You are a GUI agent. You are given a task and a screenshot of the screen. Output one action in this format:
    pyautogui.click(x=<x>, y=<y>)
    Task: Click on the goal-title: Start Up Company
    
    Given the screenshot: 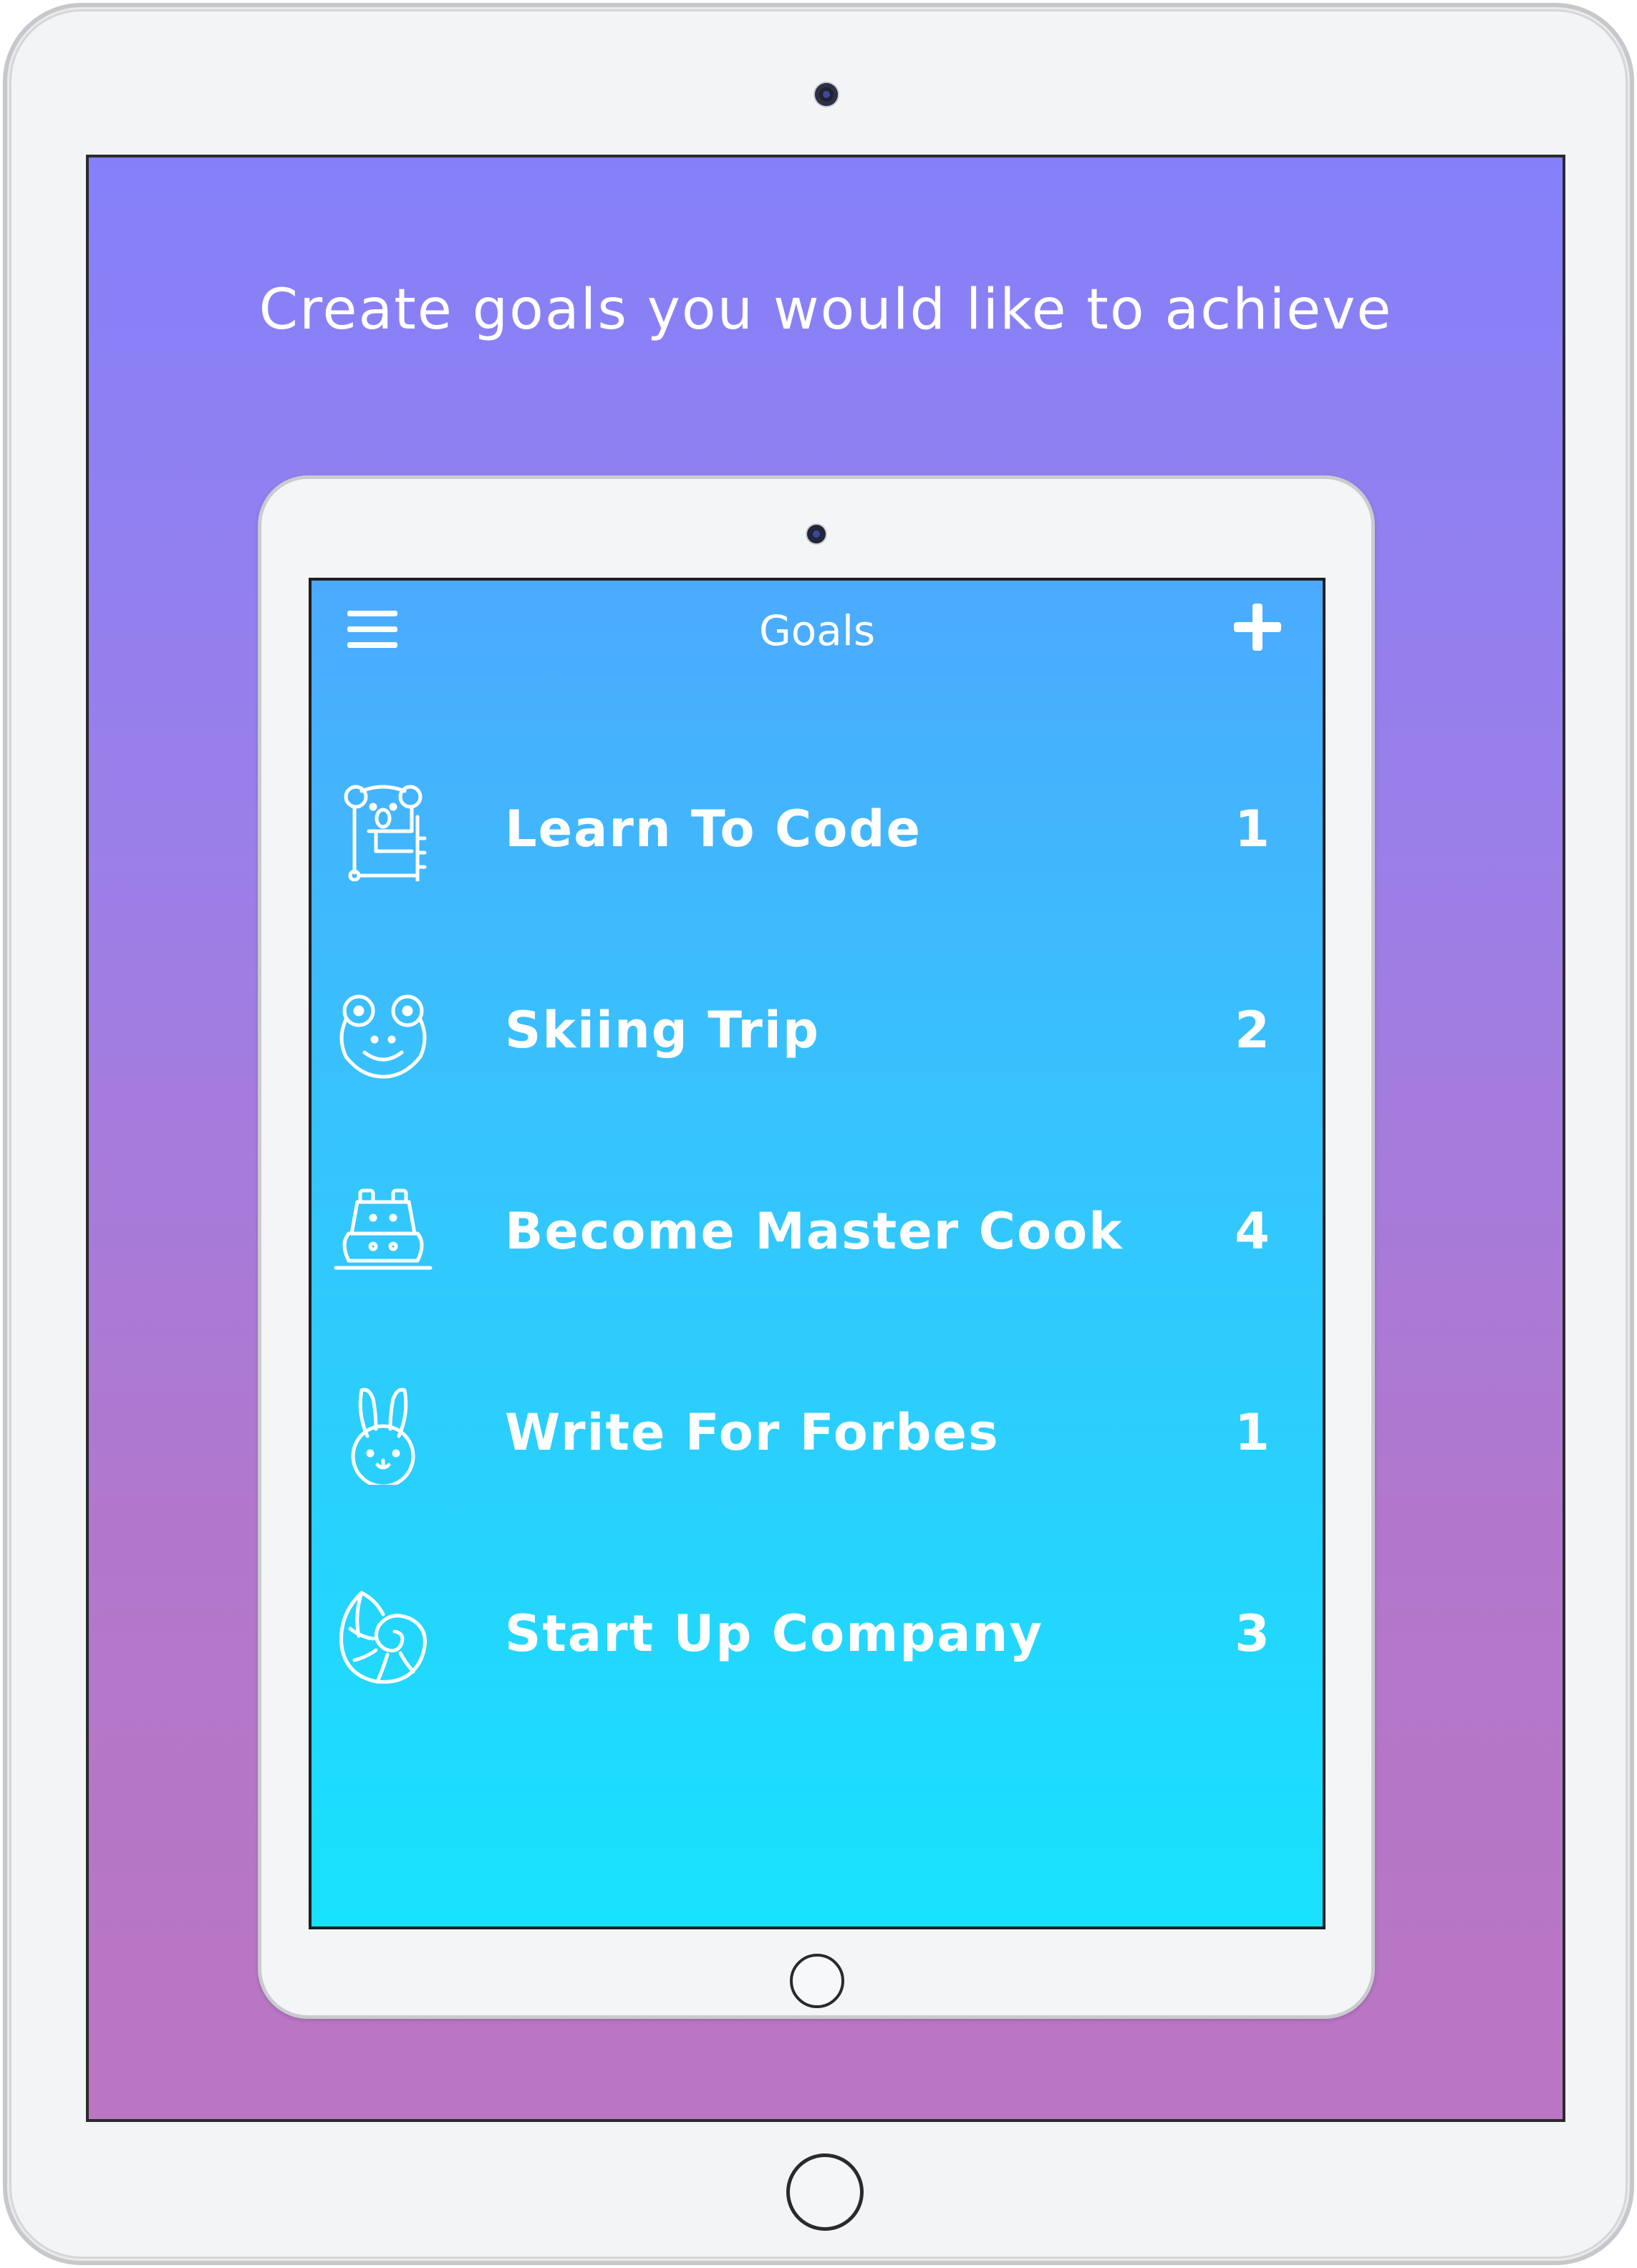 What is the action you would take?
    pyautogui.click(x=774, y=1634)
    